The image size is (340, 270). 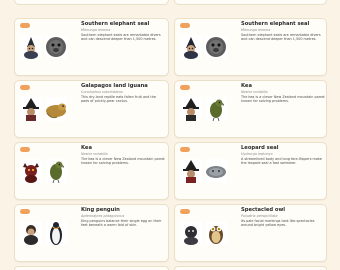 What do you see at coordinates (257, 154) in the screenshot?
I see `scientific-name: Hydrurga leptonyx` at bounding box center [257, 154].